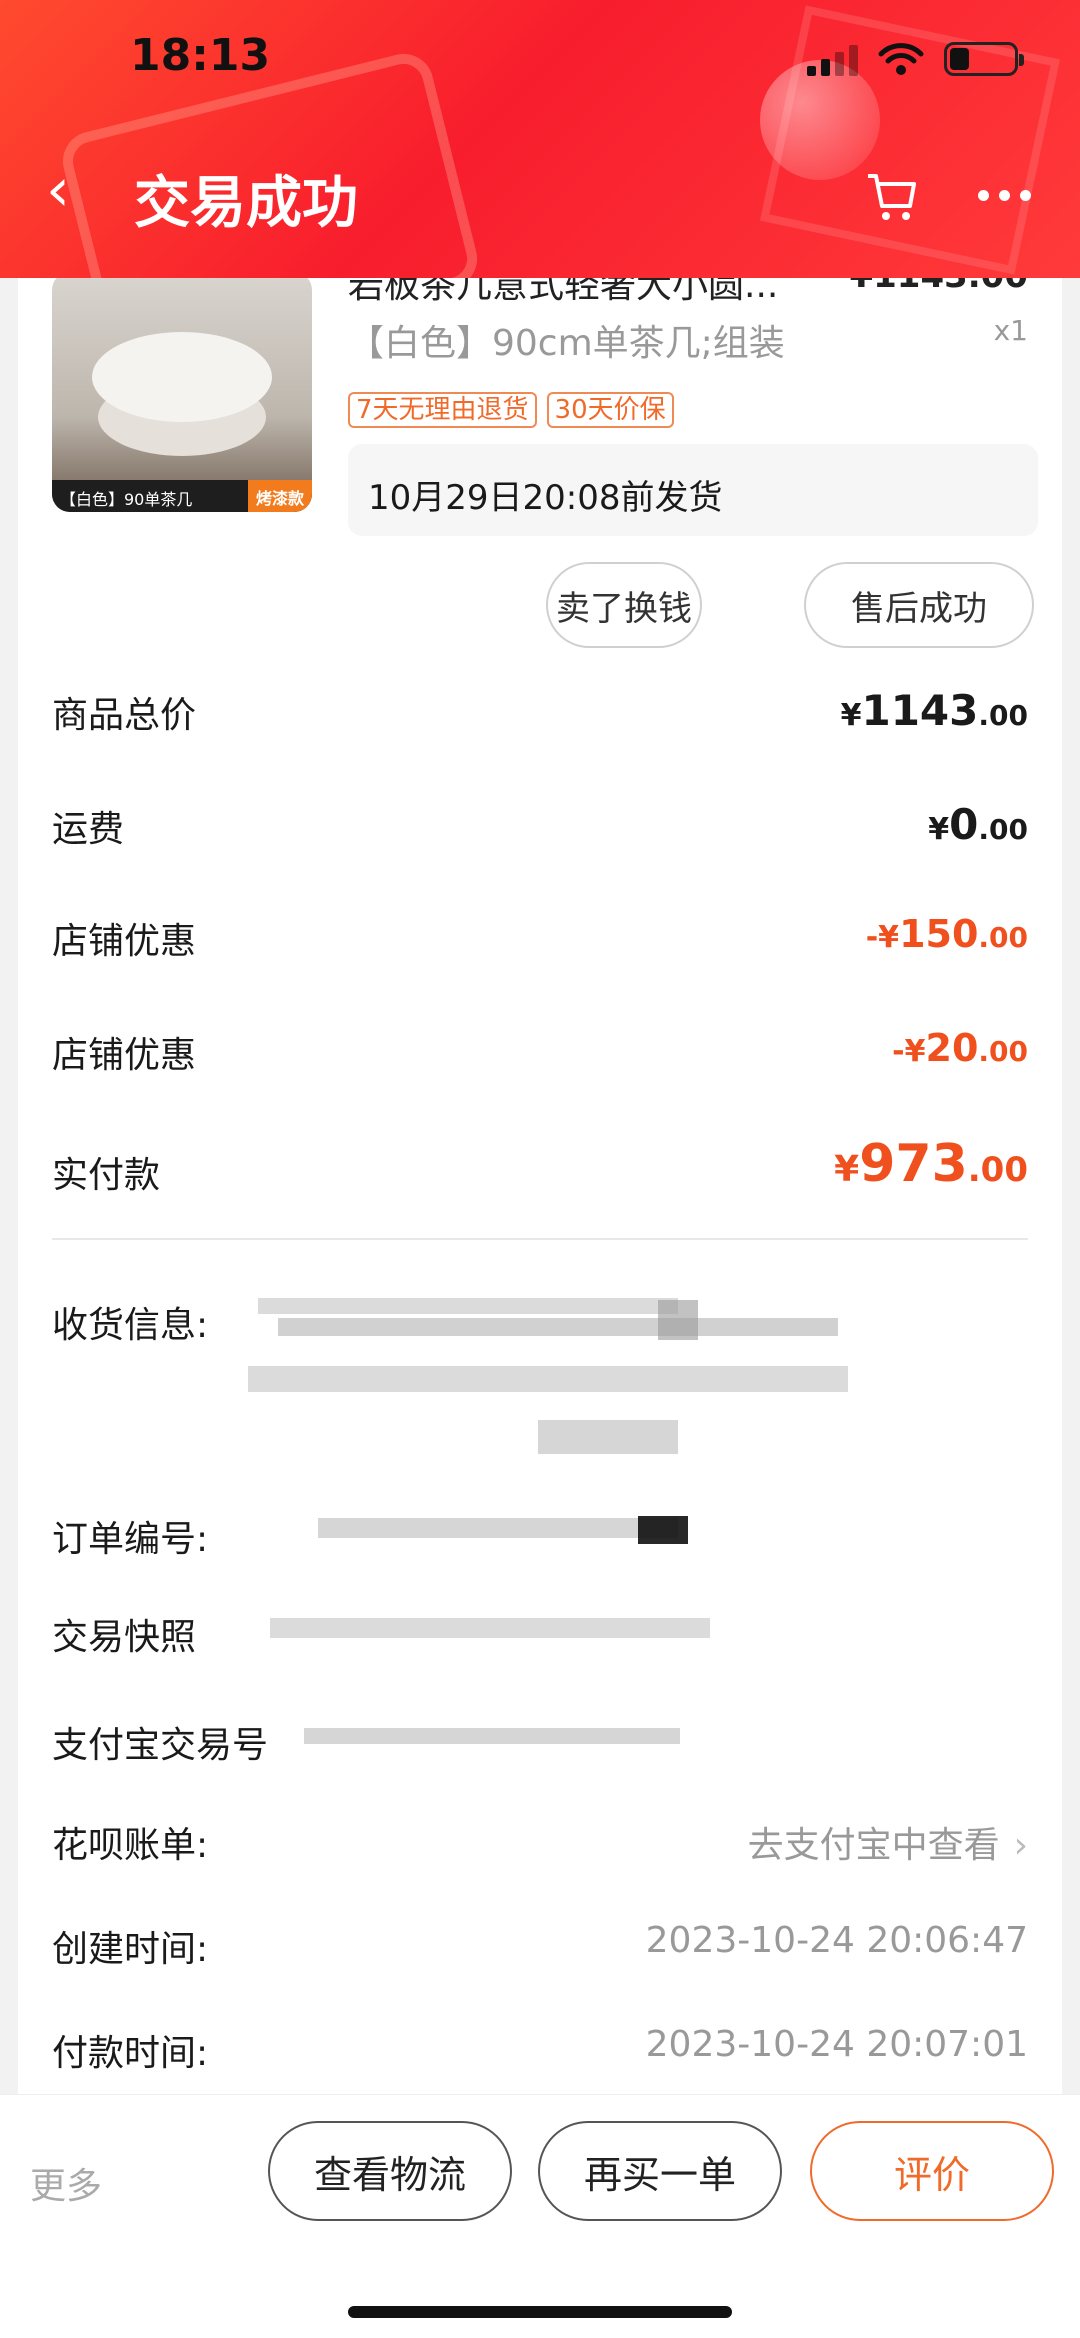 Image resolution: width=1080 pixels, height=2338 pixels. What do you see at coordinates (540, 1052) in the screenshot?
I see `discount-row: 店铺优惠 -¥20.00` at bounding box center [540, 1052].